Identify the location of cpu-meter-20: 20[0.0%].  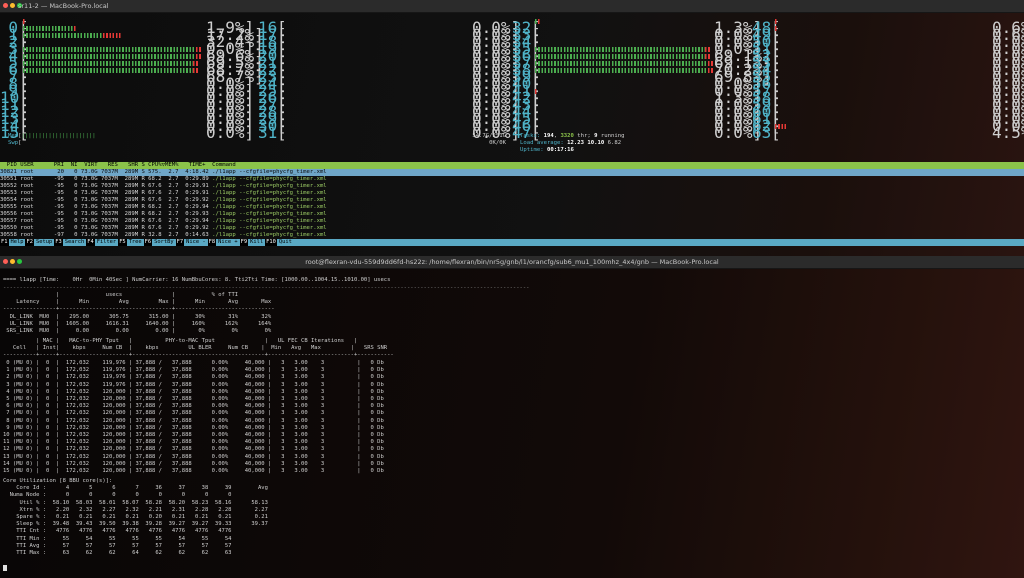
(389, 55).